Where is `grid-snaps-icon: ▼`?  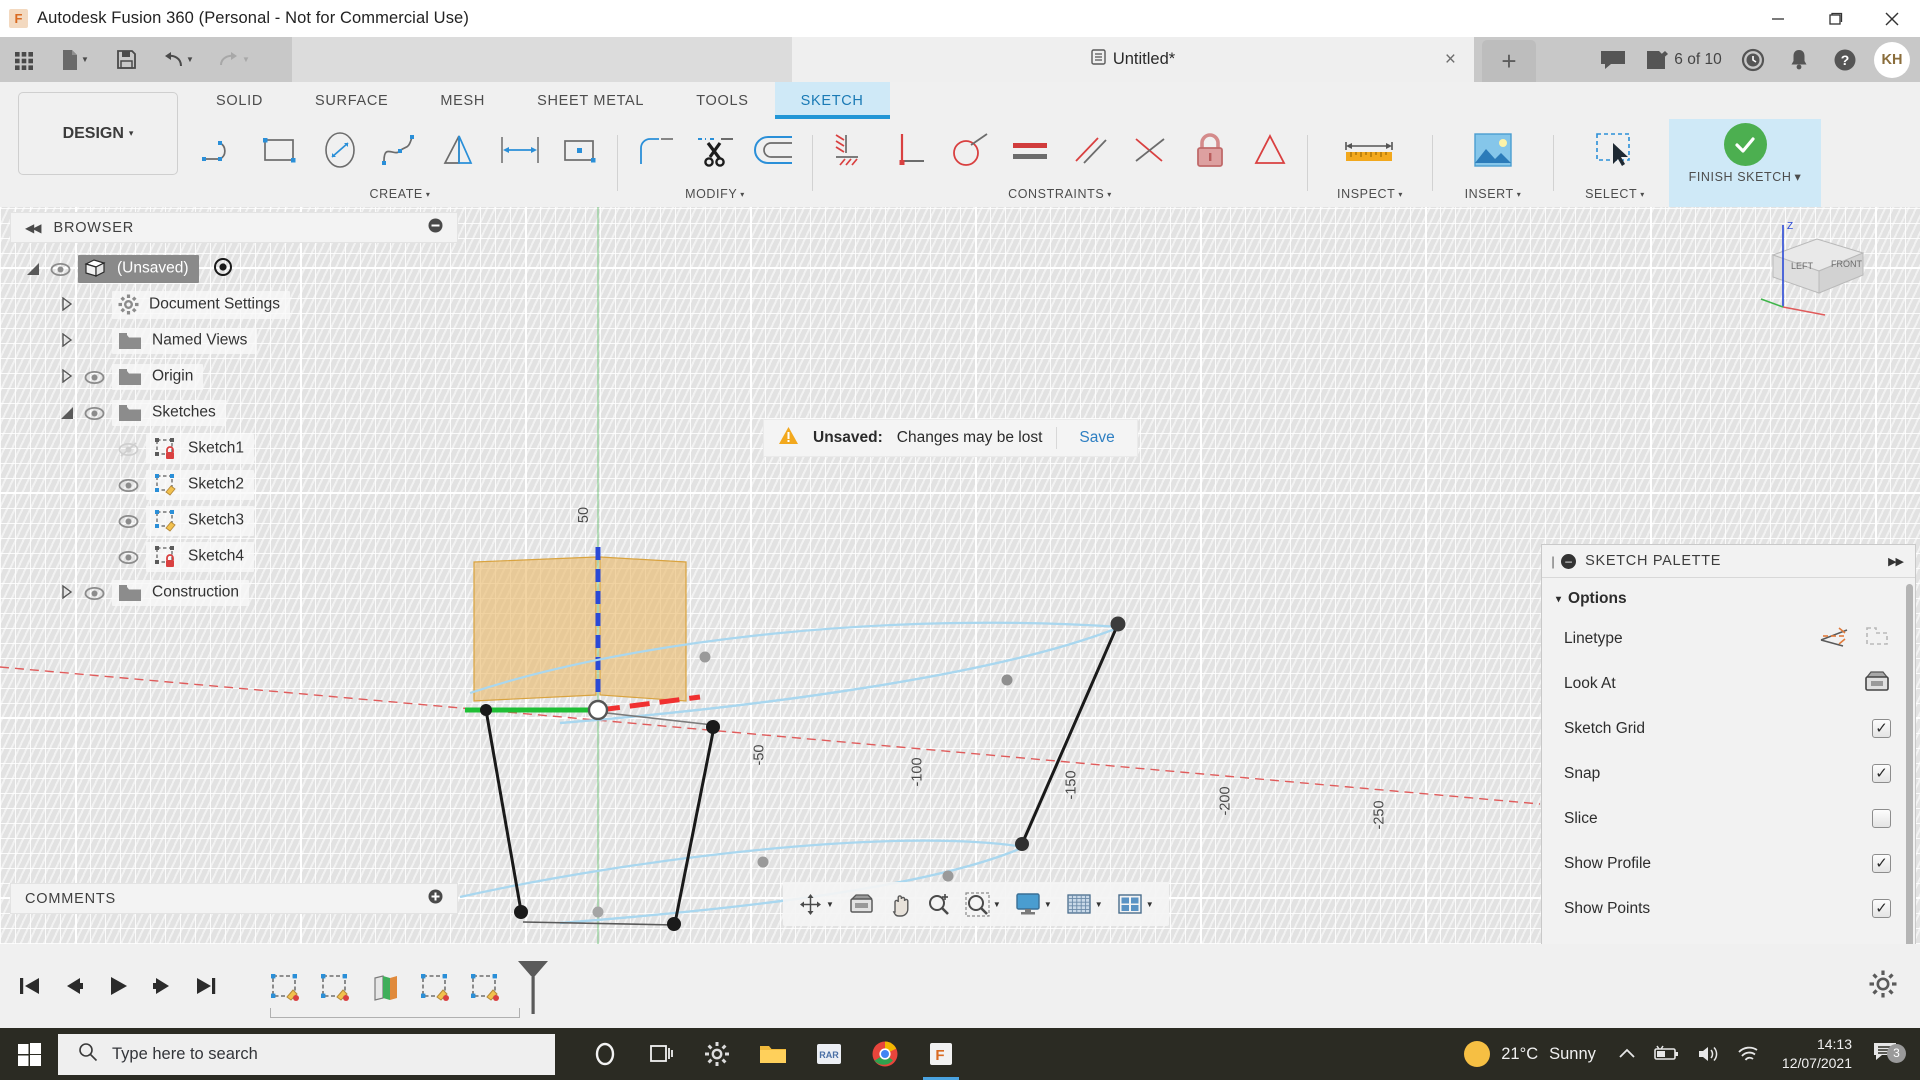
grid-snaps-icon: ▼ is located at coordinates (1084, 904).